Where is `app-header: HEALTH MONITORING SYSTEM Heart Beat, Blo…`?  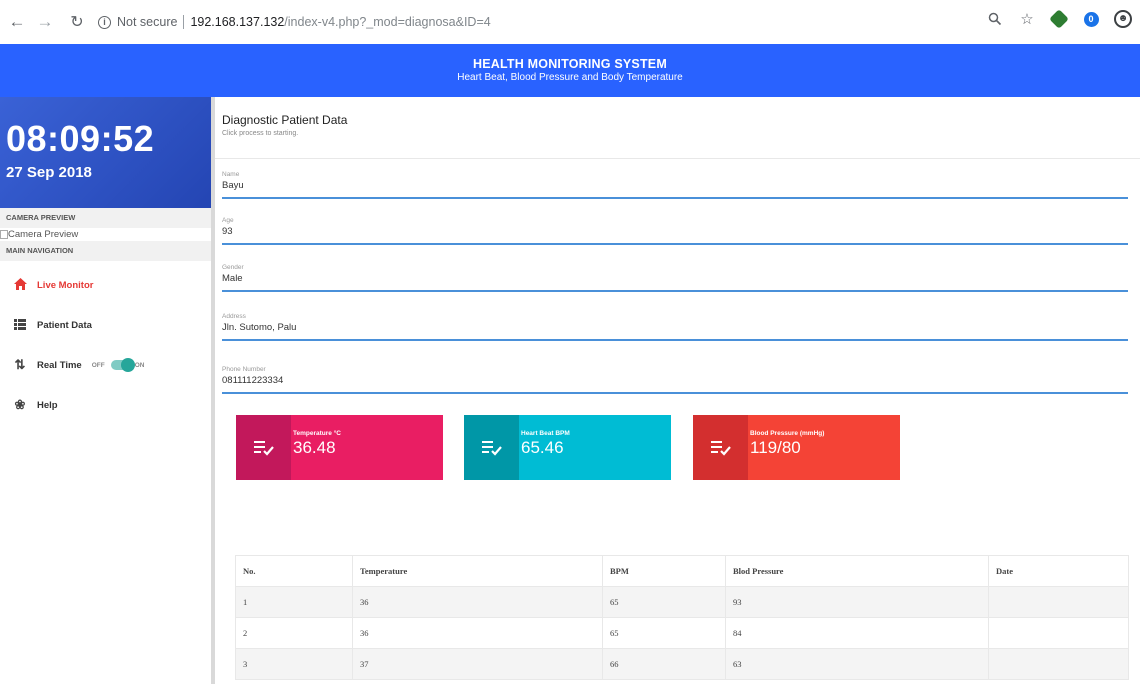 app-header: HEALTH MONITORING SYSTEM Heart Beat, Blo… is located at coordinates (570, 70).